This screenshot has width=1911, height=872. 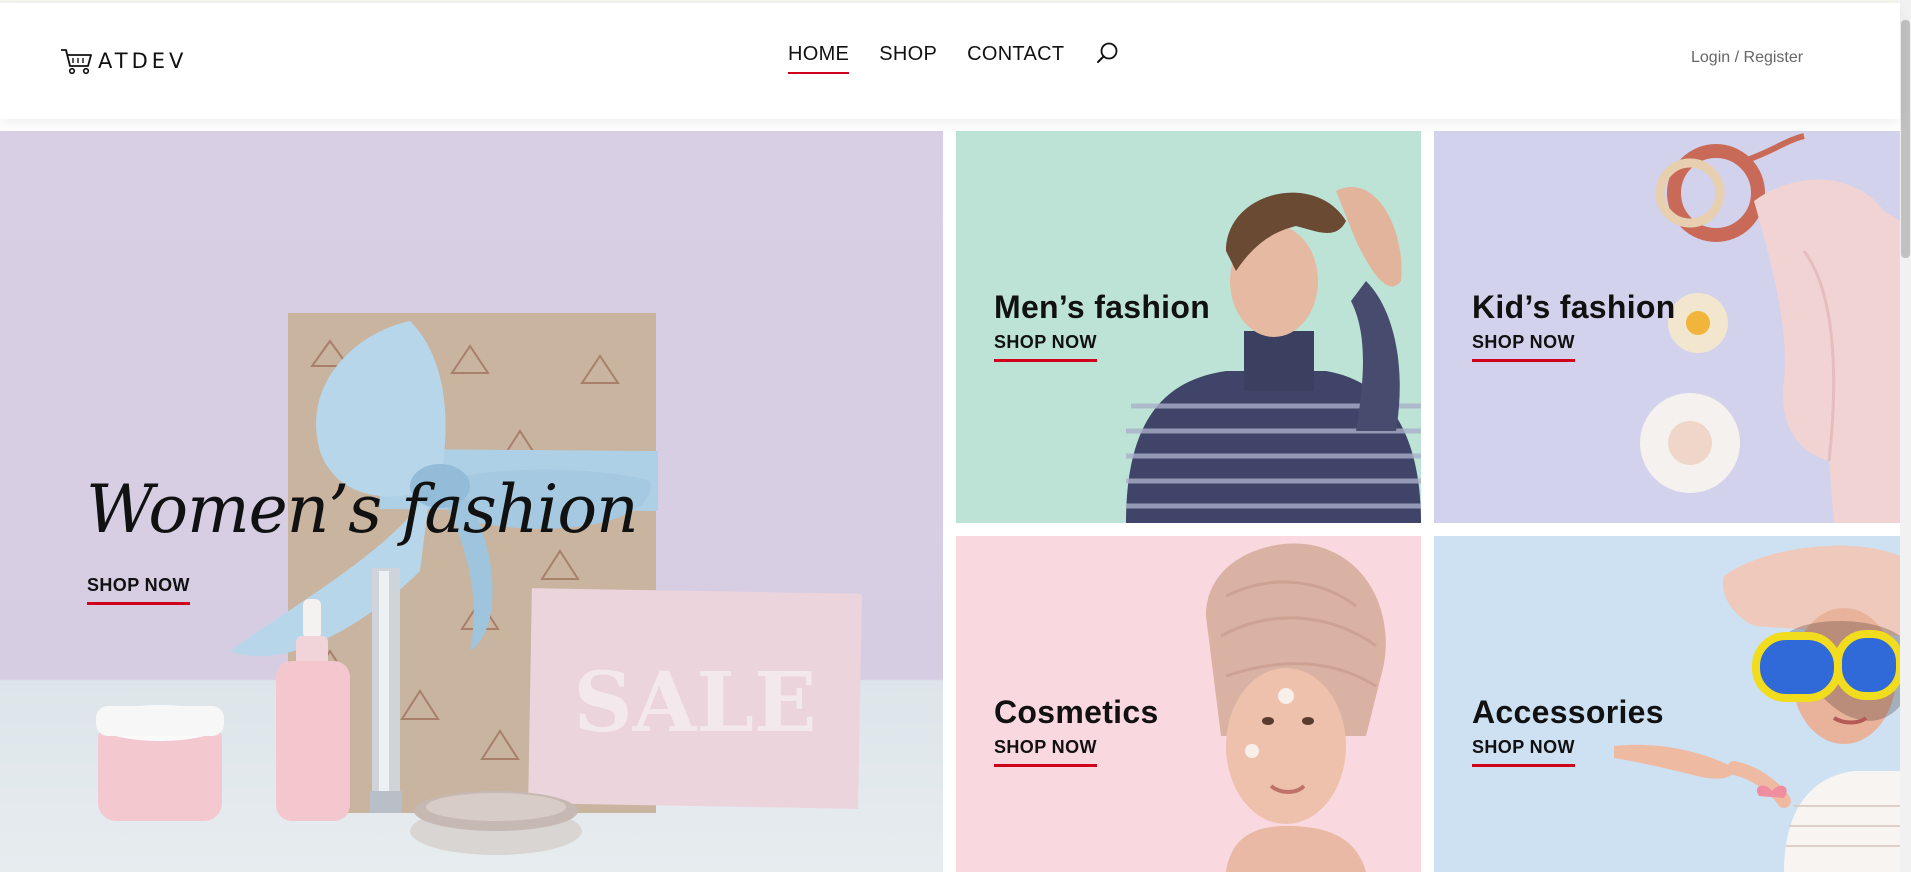 What do you see at coordinates (1770, 328) in the screenshot?
I see `kids-items-photo` at bounding box center [1770, 328].